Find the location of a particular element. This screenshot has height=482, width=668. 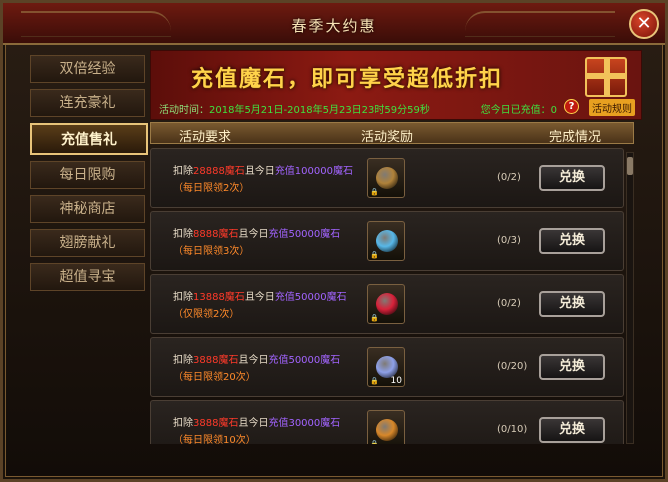

header-status: 完成情况 is located at coordinates (575, 137).